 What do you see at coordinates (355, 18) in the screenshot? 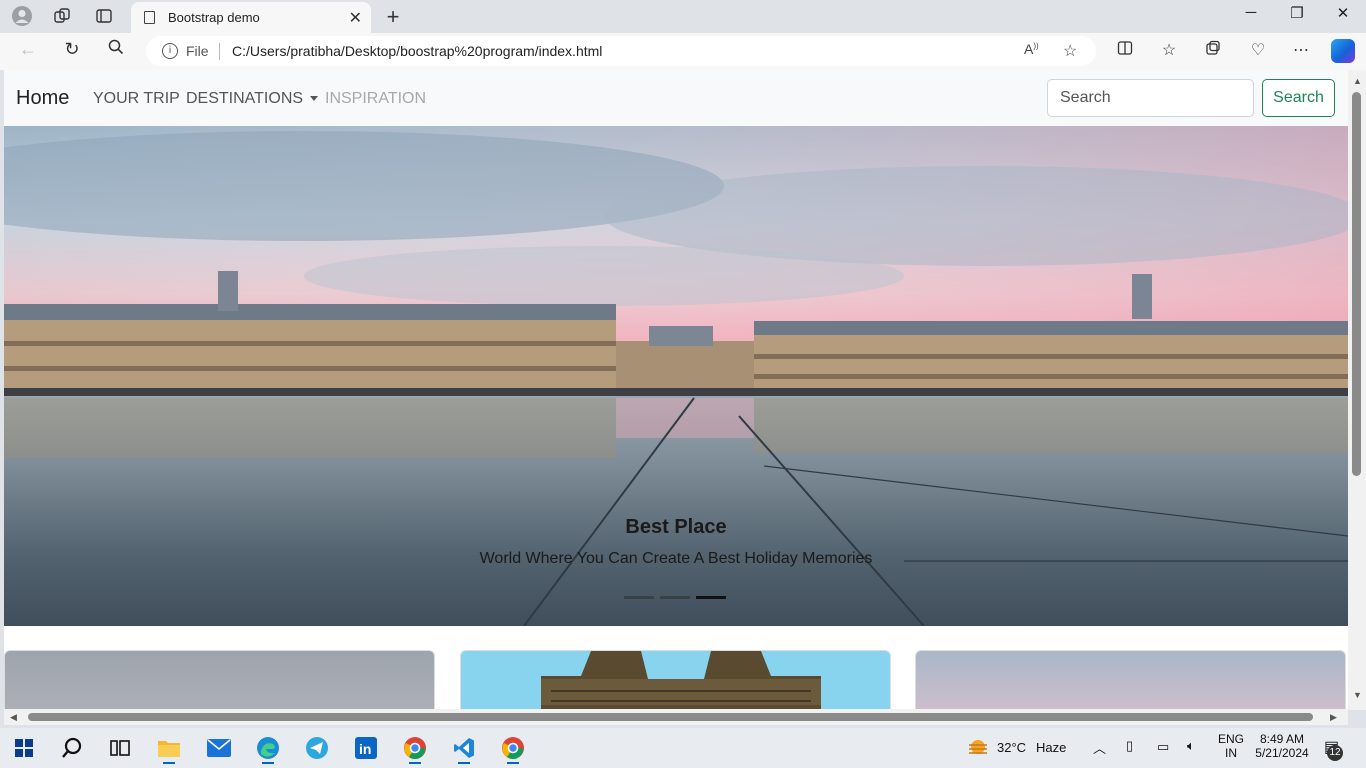
I see `close-tab-icon: ✕` at bounding box center [355, 18].